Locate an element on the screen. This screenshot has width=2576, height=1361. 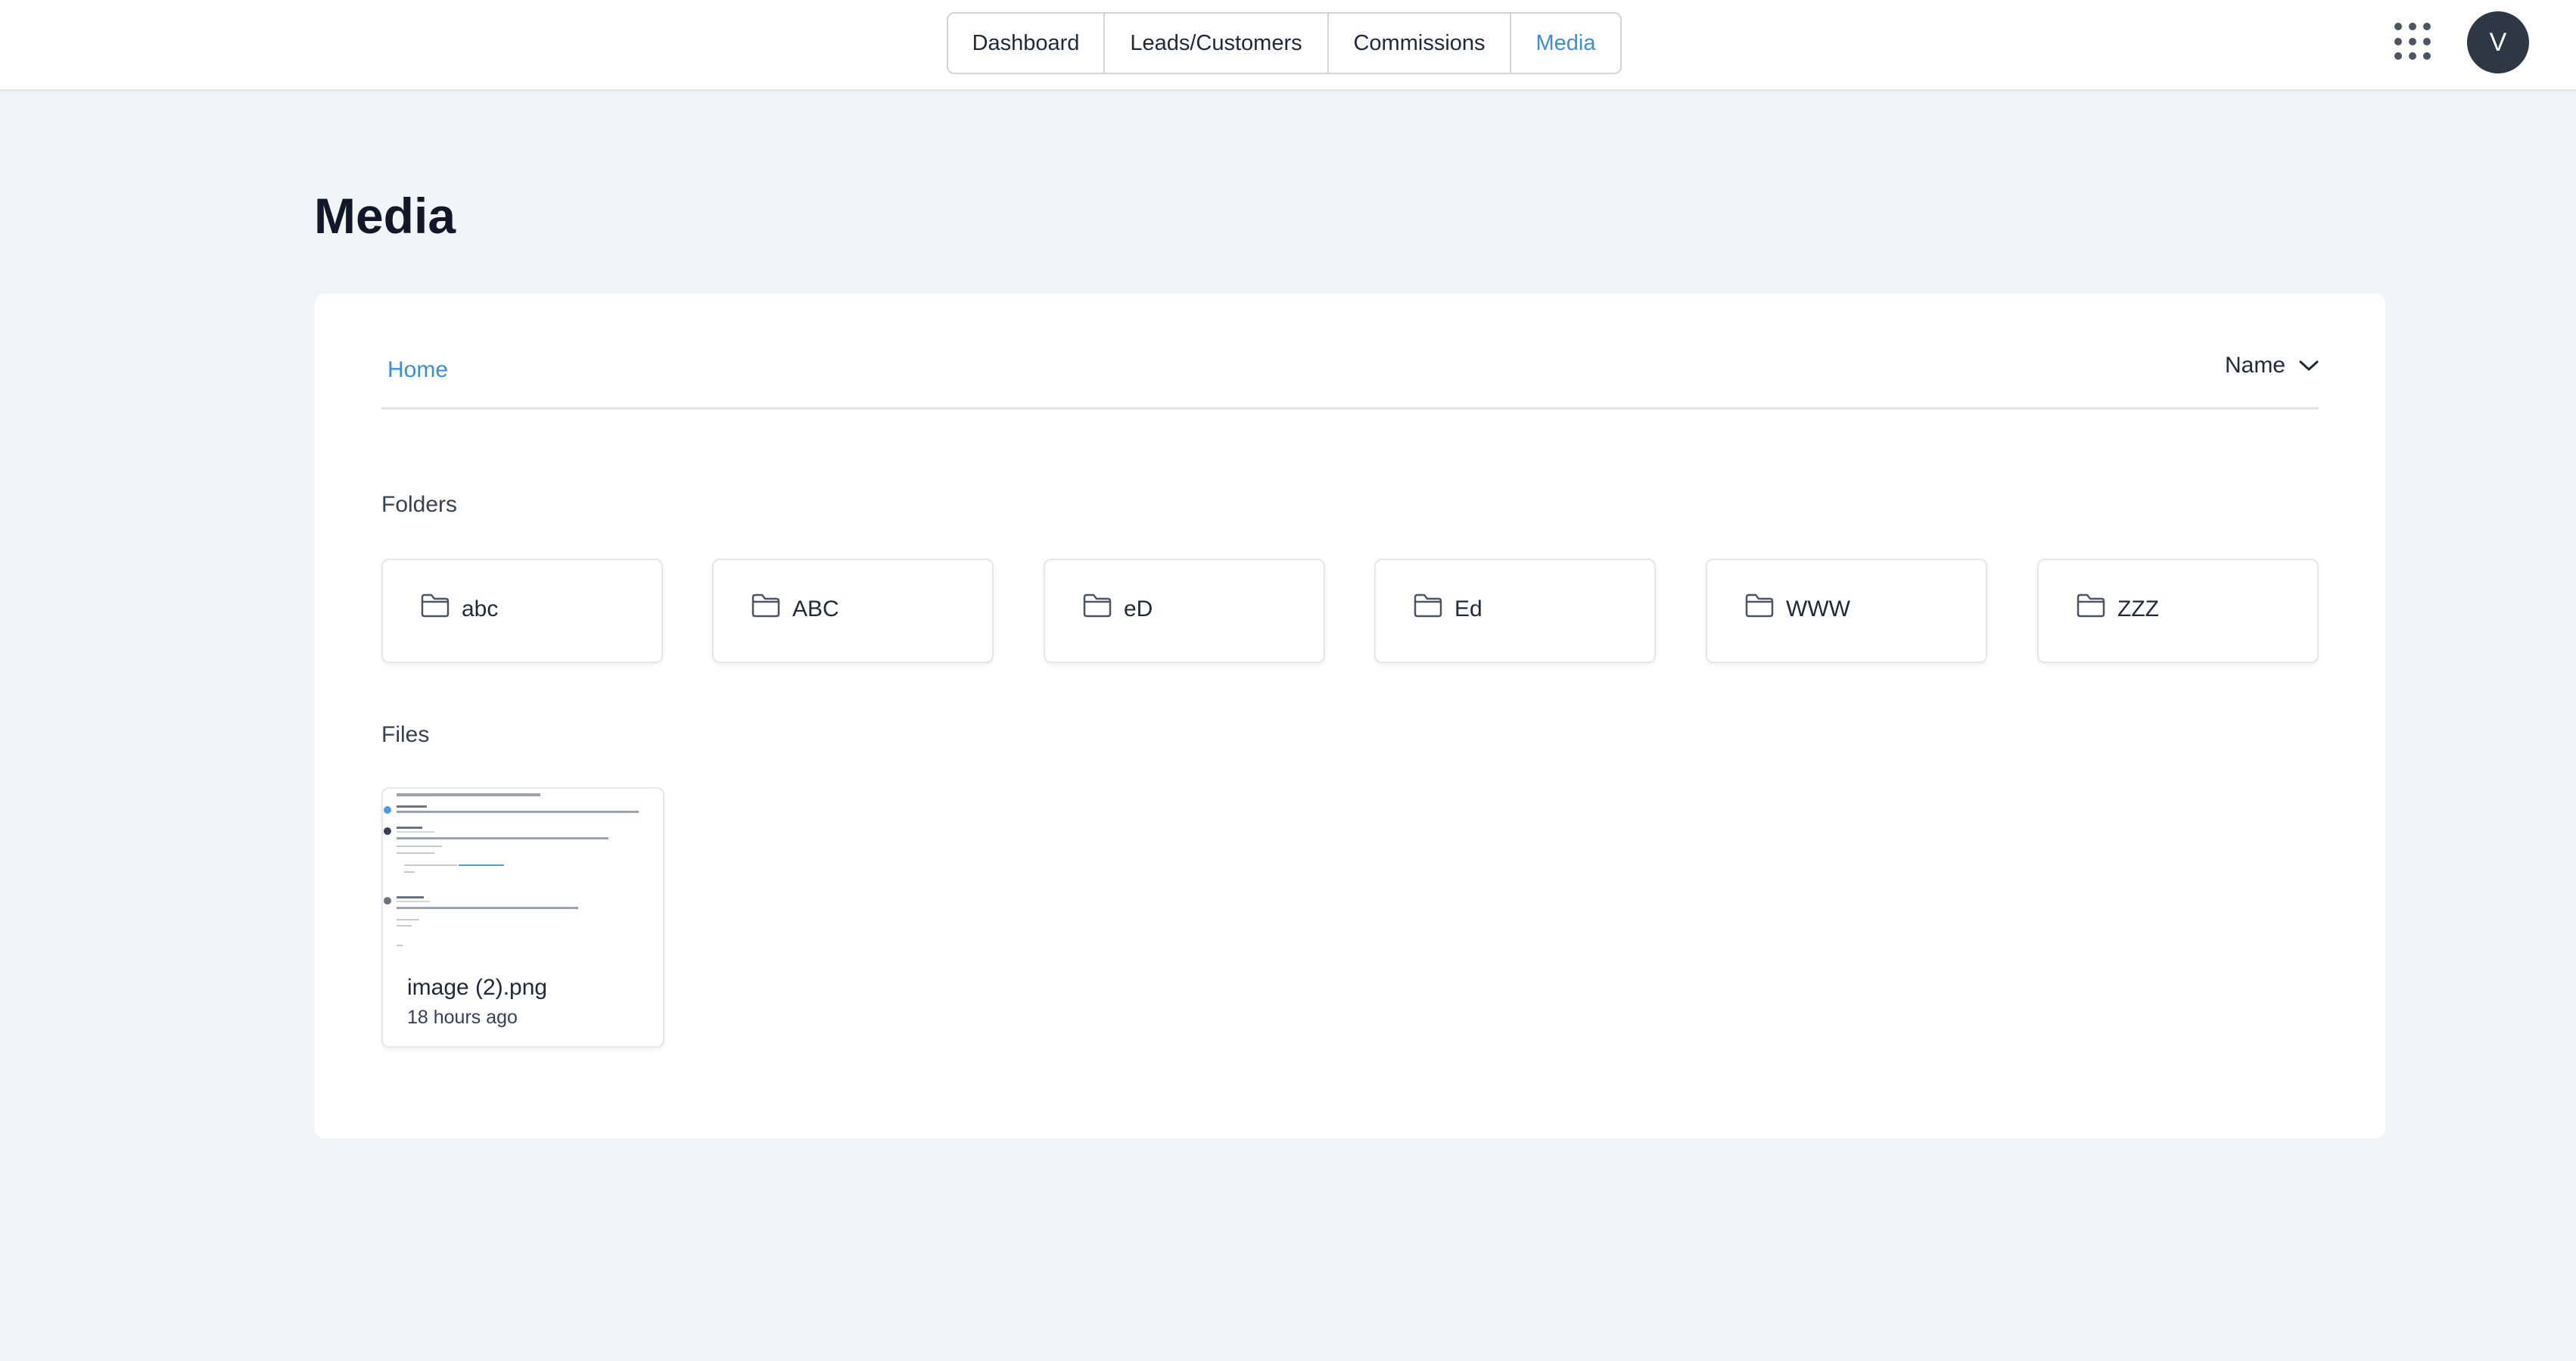
sort-dropdown: Name is located at coordinates (2272, 365).